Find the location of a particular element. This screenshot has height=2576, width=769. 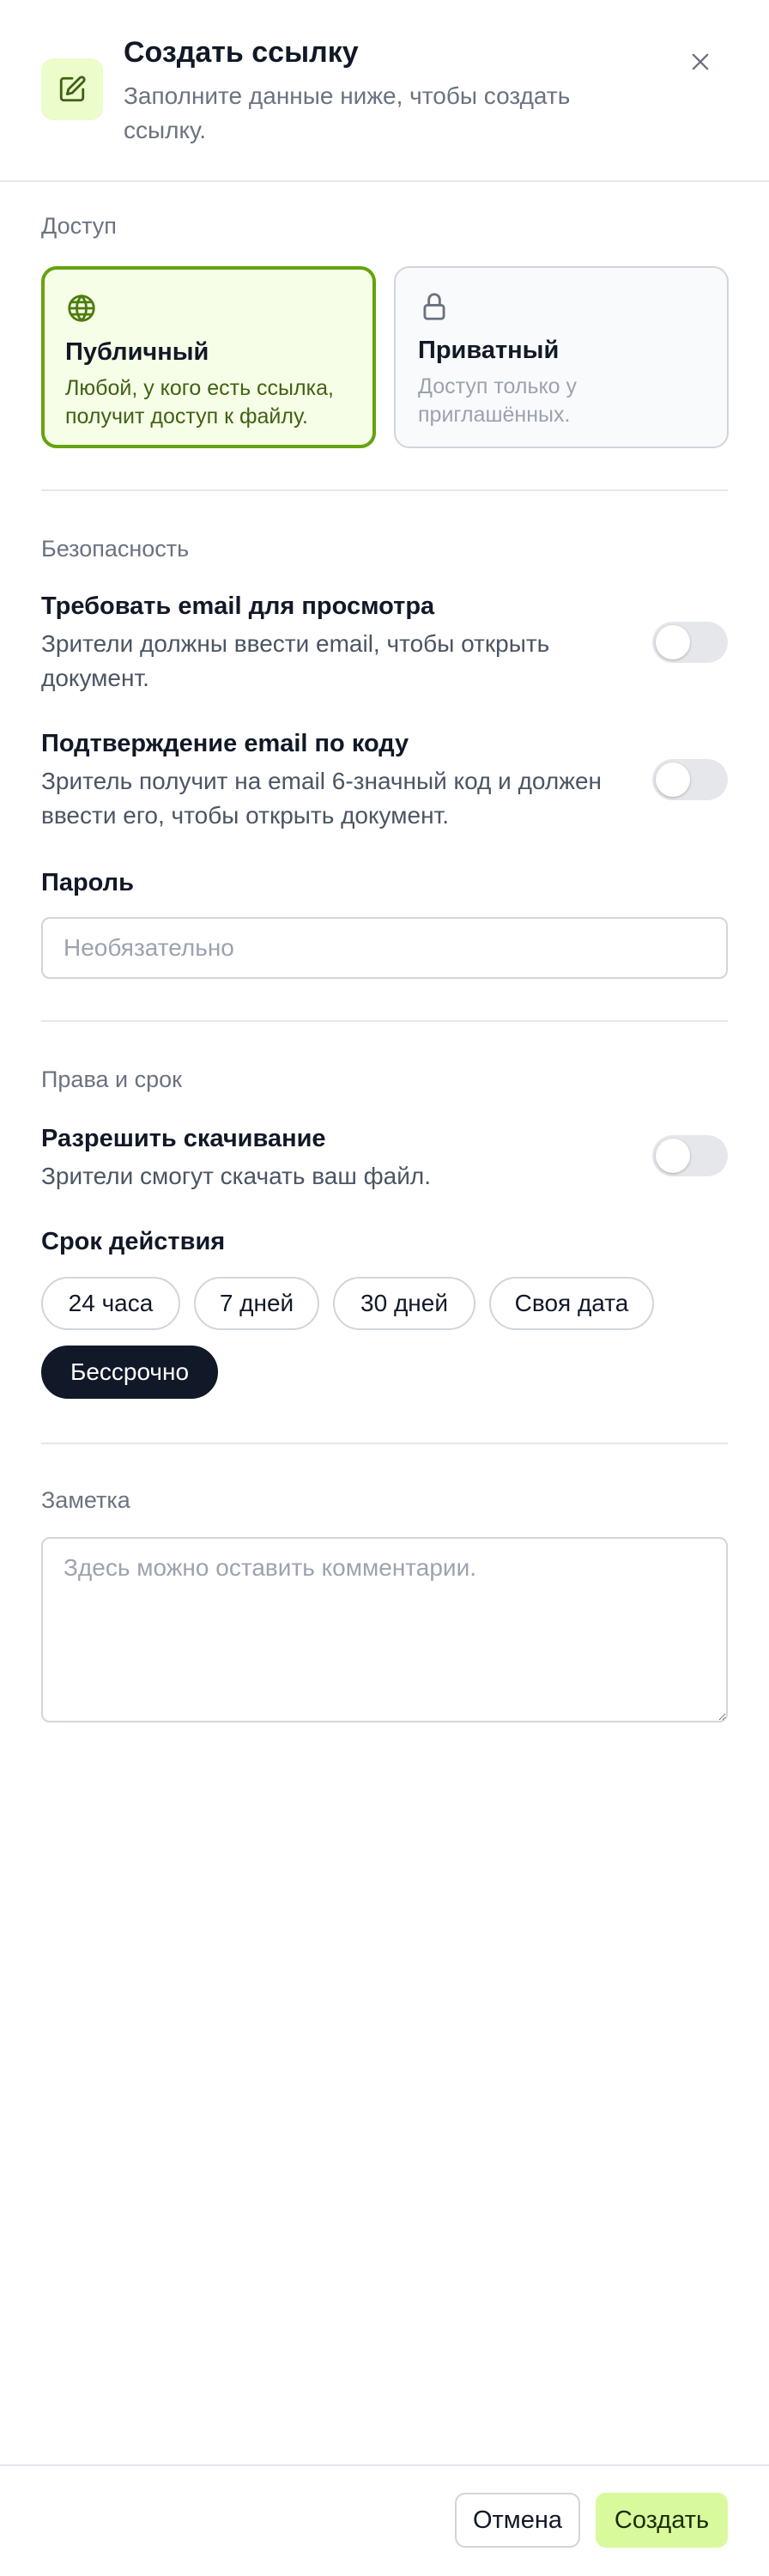

require-email-toggle is located at coordinates (690, 642).